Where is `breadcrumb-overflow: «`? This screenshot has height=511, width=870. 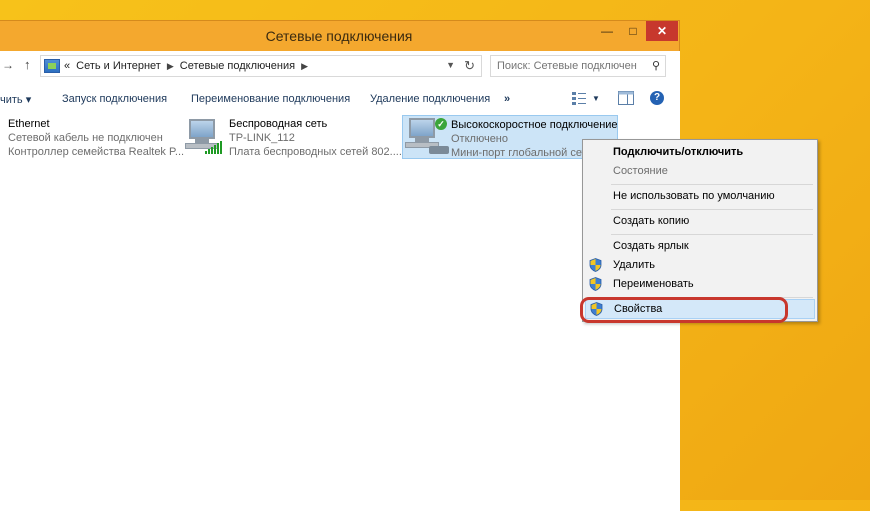 breadcrumb-overflow: « is located at coordinates (67, 66).